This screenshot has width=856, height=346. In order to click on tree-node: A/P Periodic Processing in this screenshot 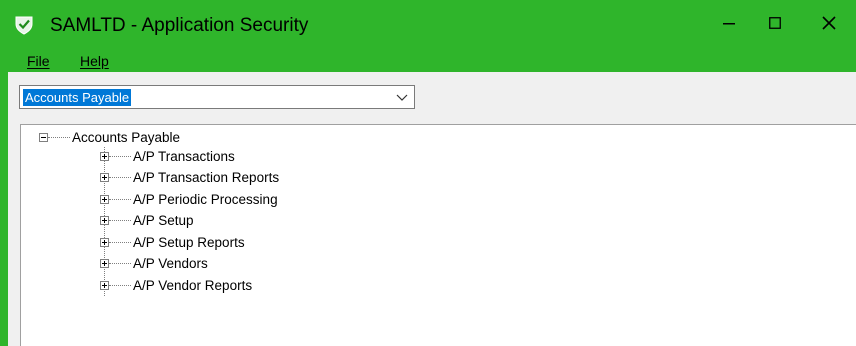, I will do `click(189, 199)`.